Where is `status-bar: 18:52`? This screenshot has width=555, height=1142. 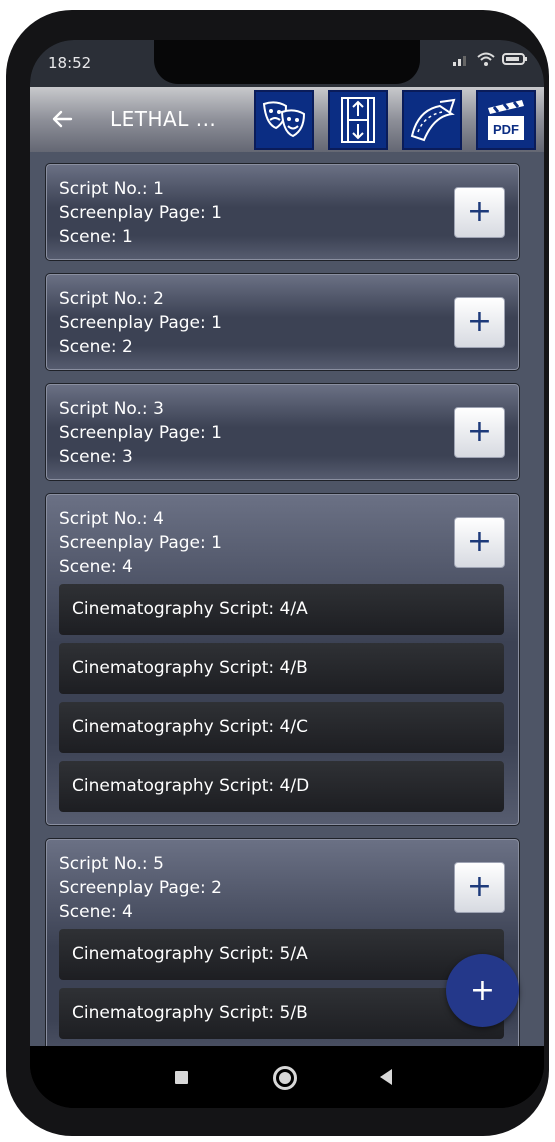
status-bar: 18:52 is located at coordinates (287, 63).